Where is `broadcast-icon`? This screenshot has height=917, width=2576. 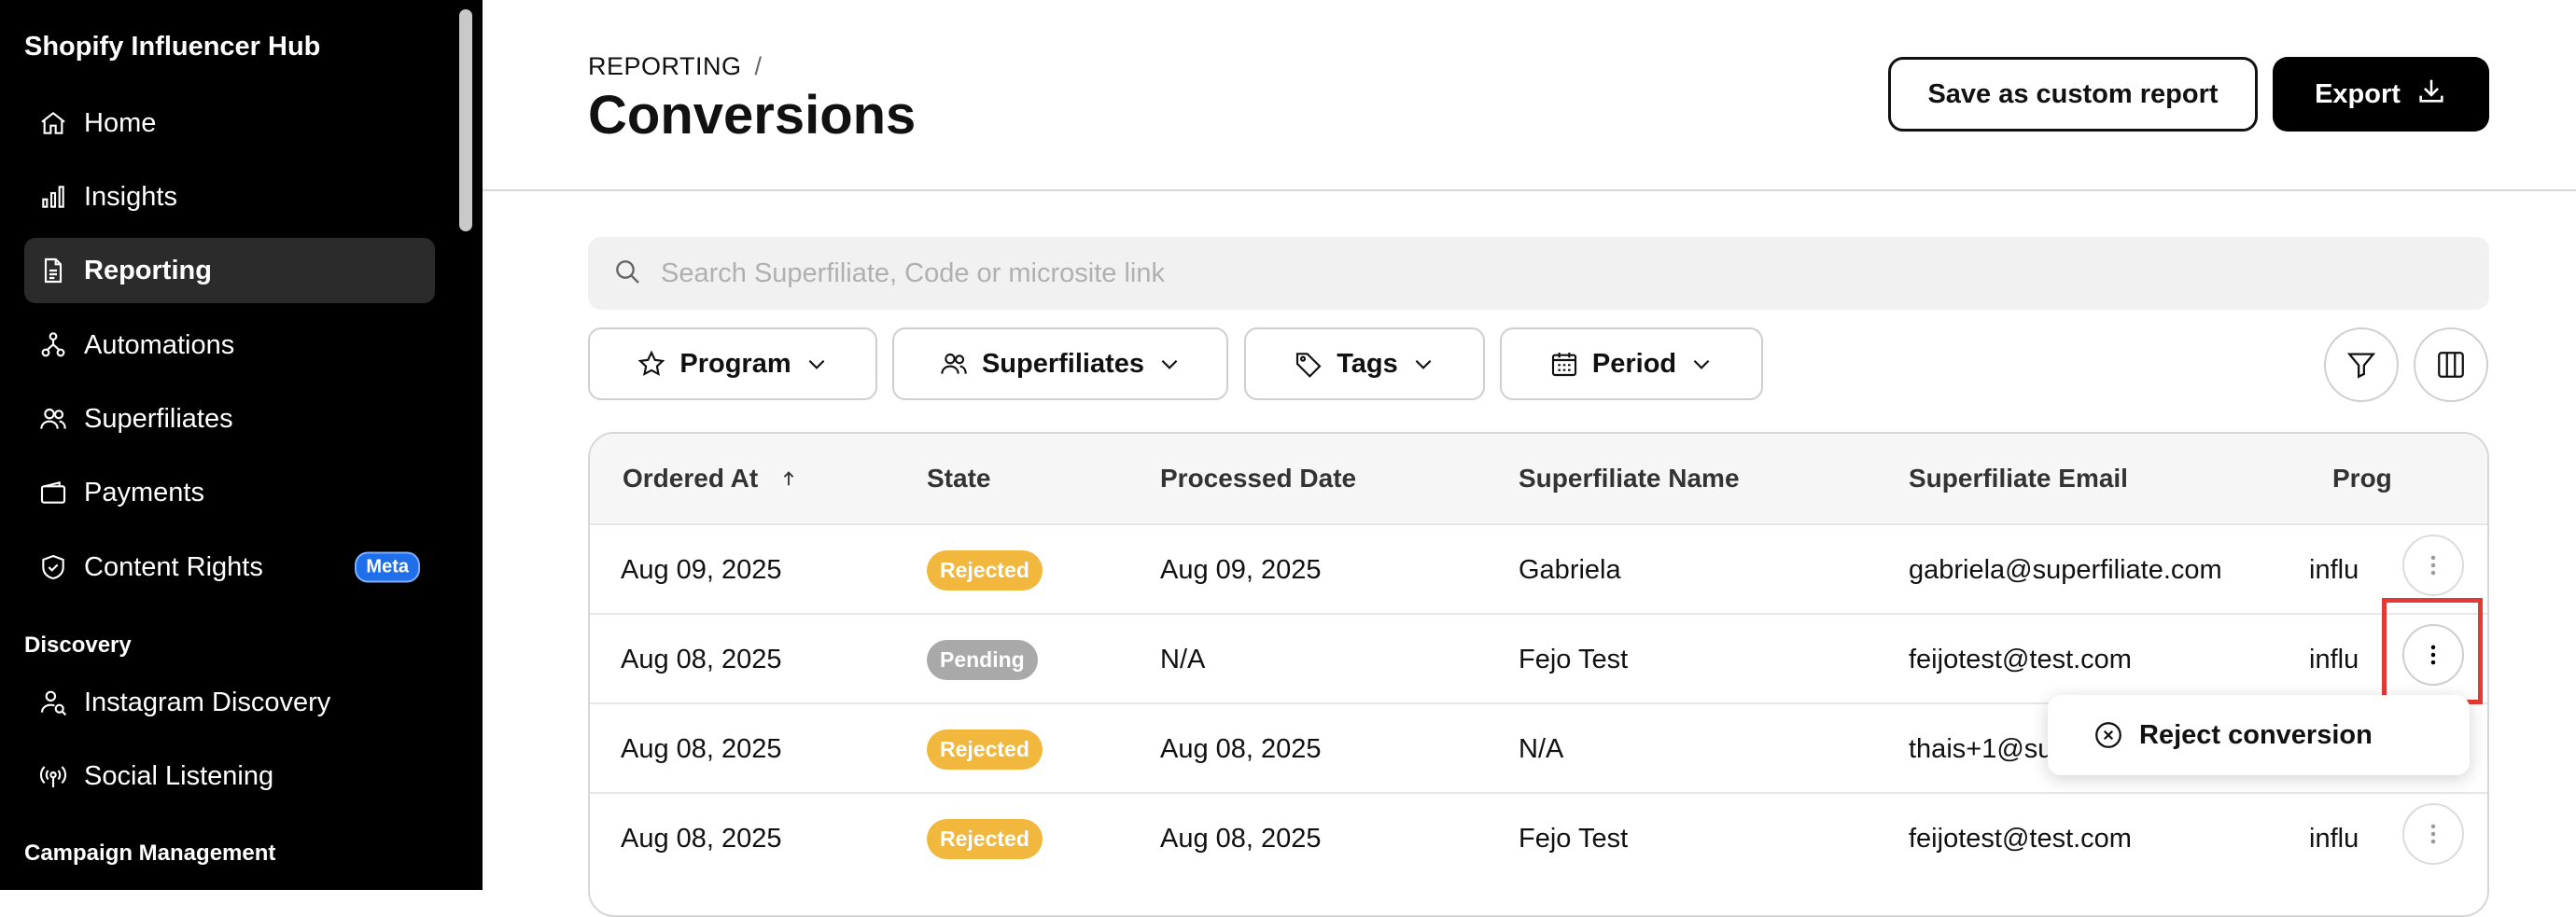 broadcast-icon is located at coordinates (53, 776).